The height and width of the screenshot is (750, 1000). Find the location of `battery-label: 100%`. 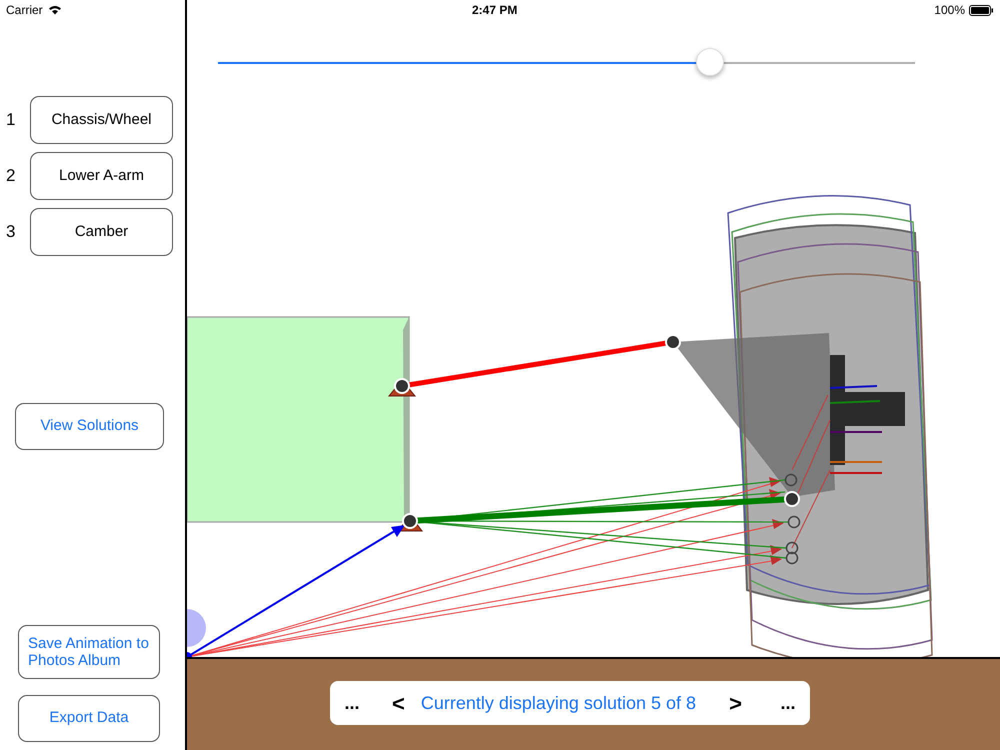

battery-label: 100% is located at coordinates (949, 10).